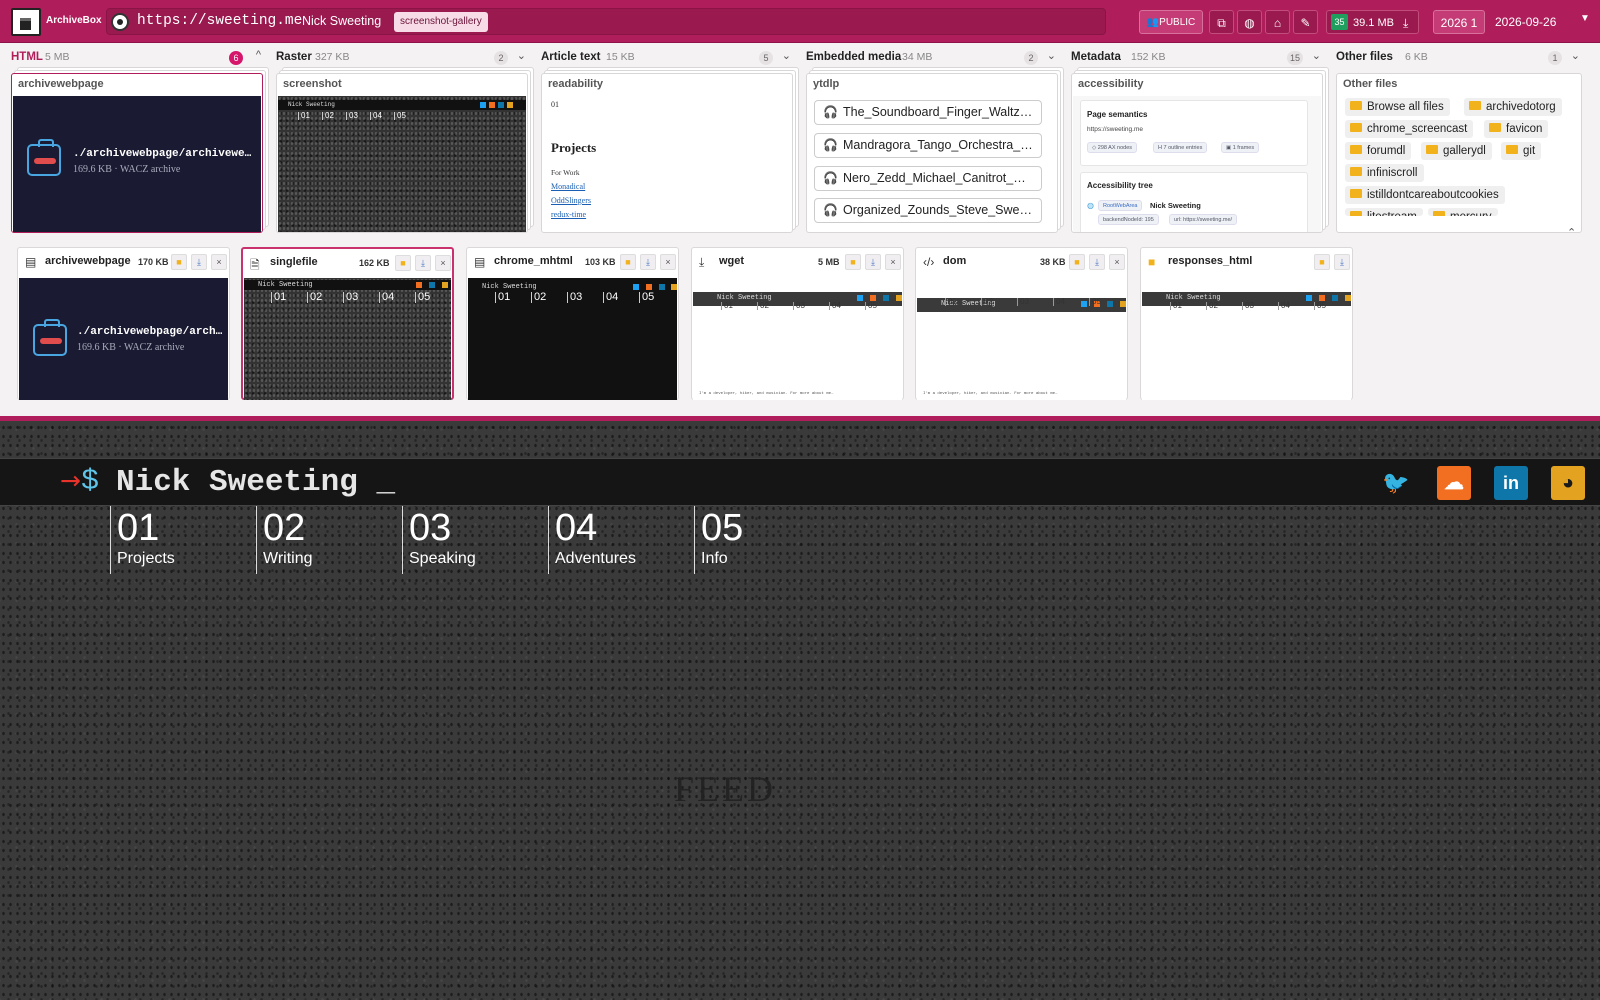 The width and height of the screenshot is (1600, 1000). What do you see at coordinates (646, 297) in the screenshot?
I see `mini-nav-05: 05` at bounding box center [646, 297].